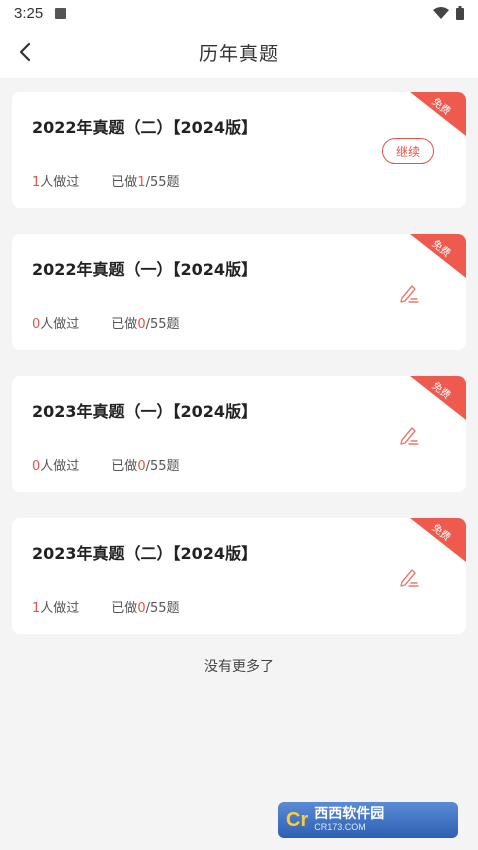  What do you see at coordinates (141, 182) in the screenshot?
I see `done-count: 1` at bounding box center [141, 182].